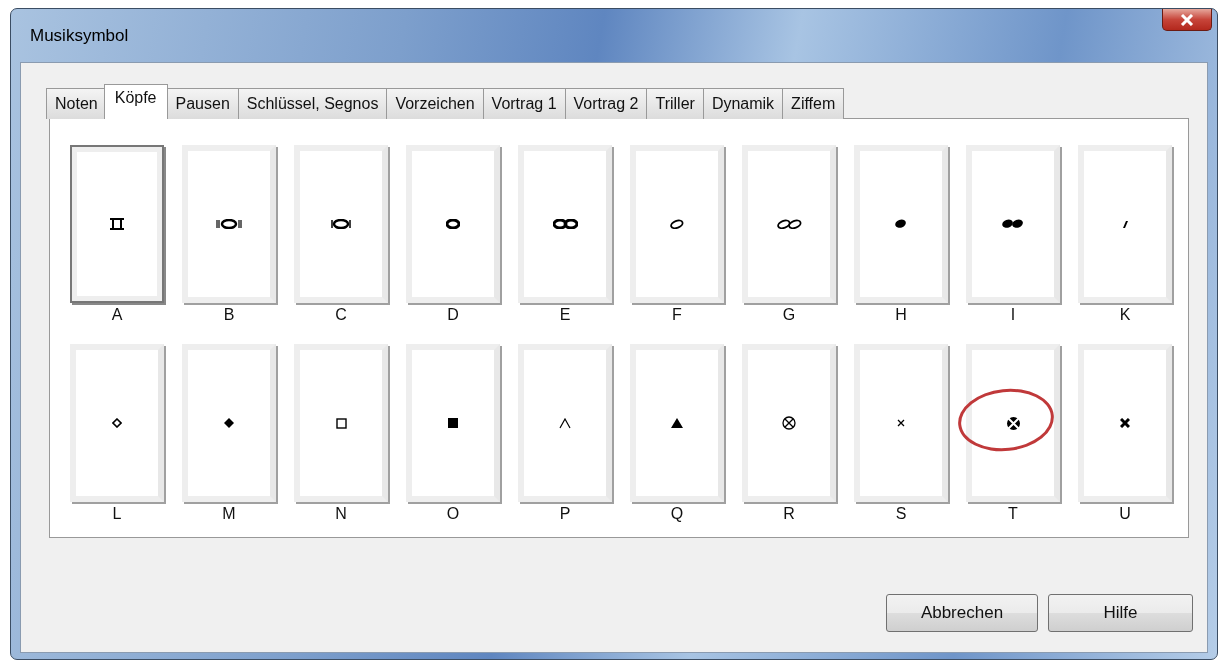 The height and width of the screenshot is (669, 1225). Describe the element at coordinates (901, 514) in the screenshot. I see `symbol-label: S` at that location.